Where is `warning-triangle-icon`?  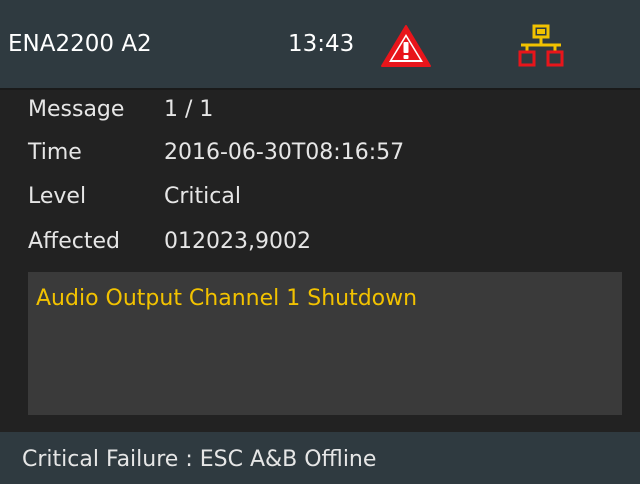
warning-triangle-icon is located at coordinates (406, 46).